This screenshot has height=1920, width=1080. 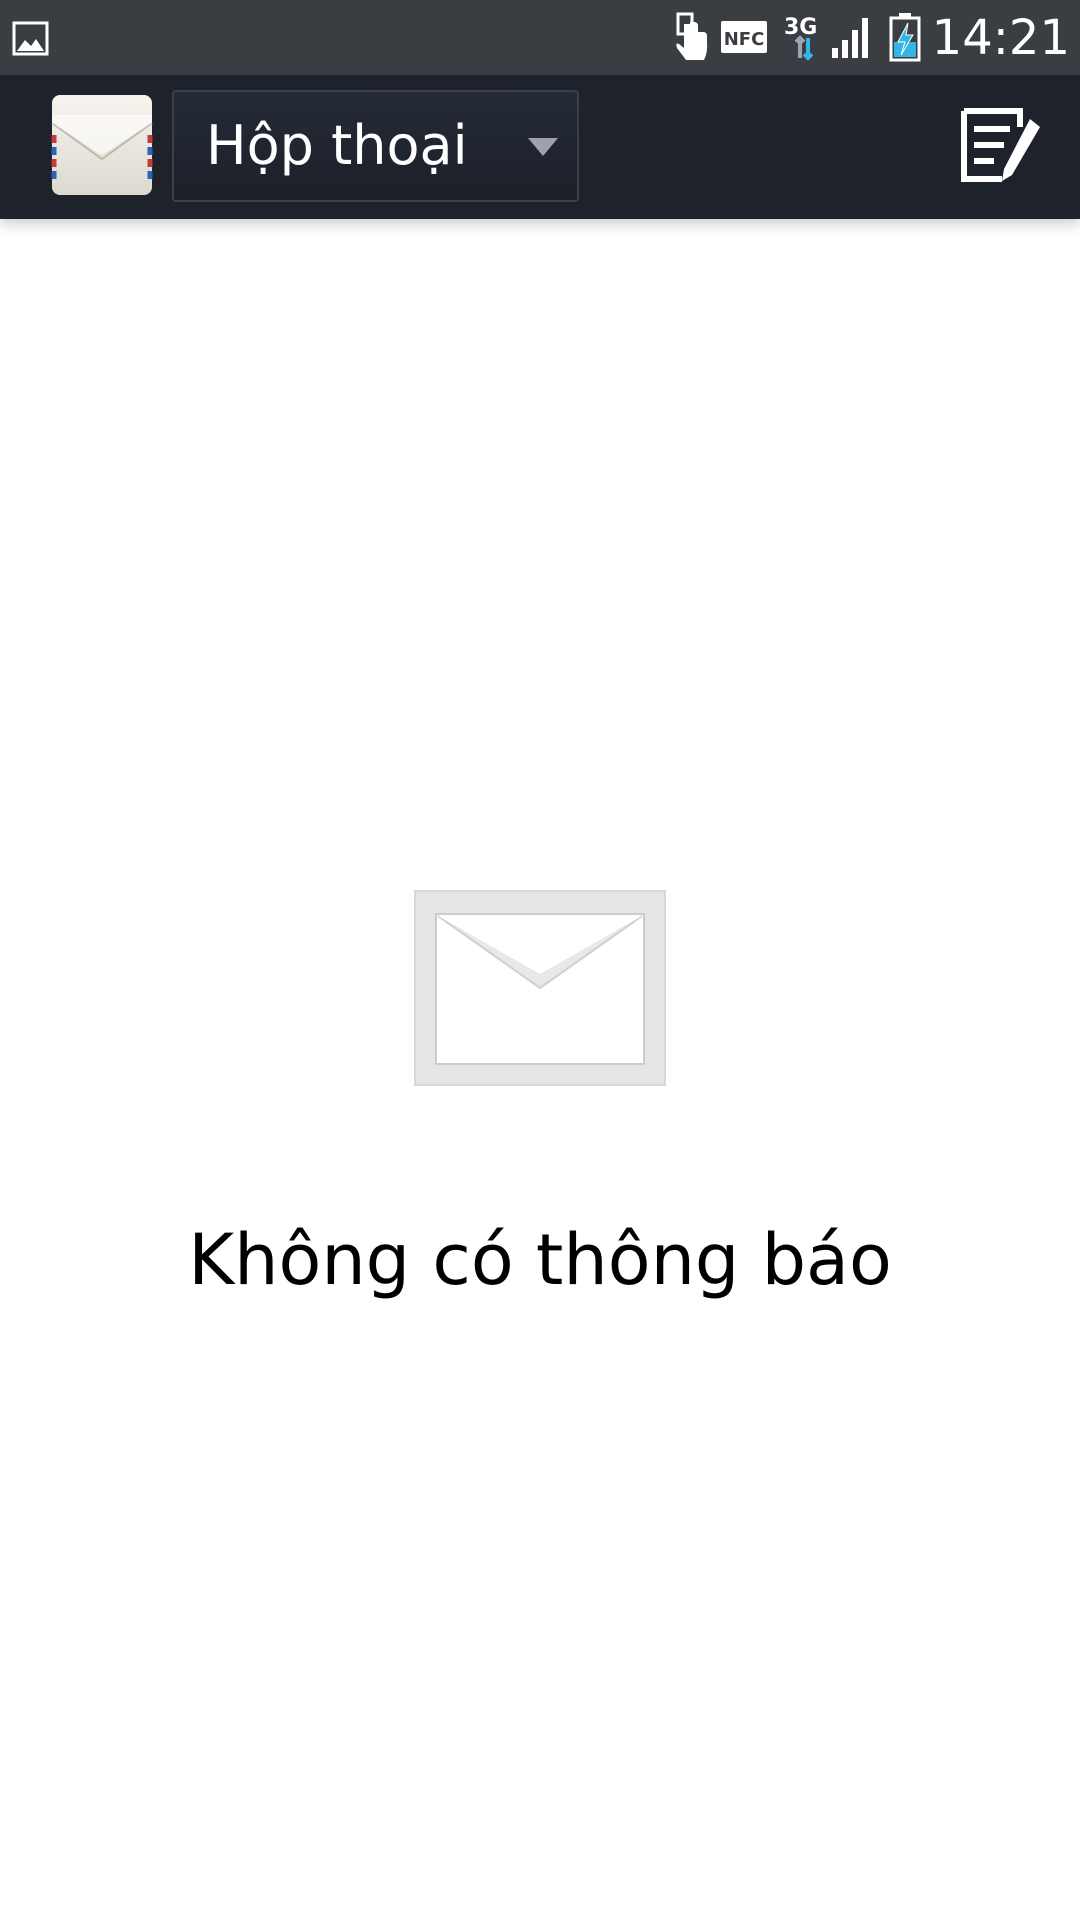 What do you see at coordinates (692, 36) in the screenshot?
I see `touch-icon` at bounding box center [692, 36].